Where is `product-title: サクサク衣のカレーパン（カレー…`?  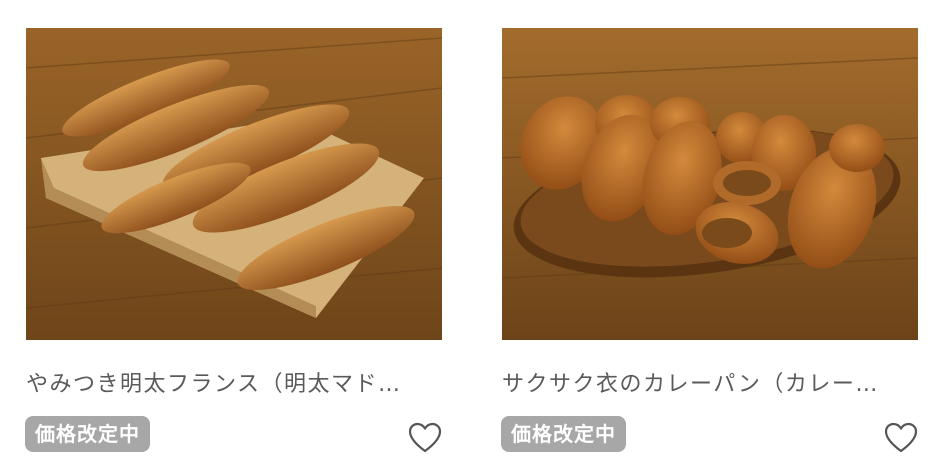
product-title: サクサク衣のカレーパン（カレー… is located at coordinates (710, 382).